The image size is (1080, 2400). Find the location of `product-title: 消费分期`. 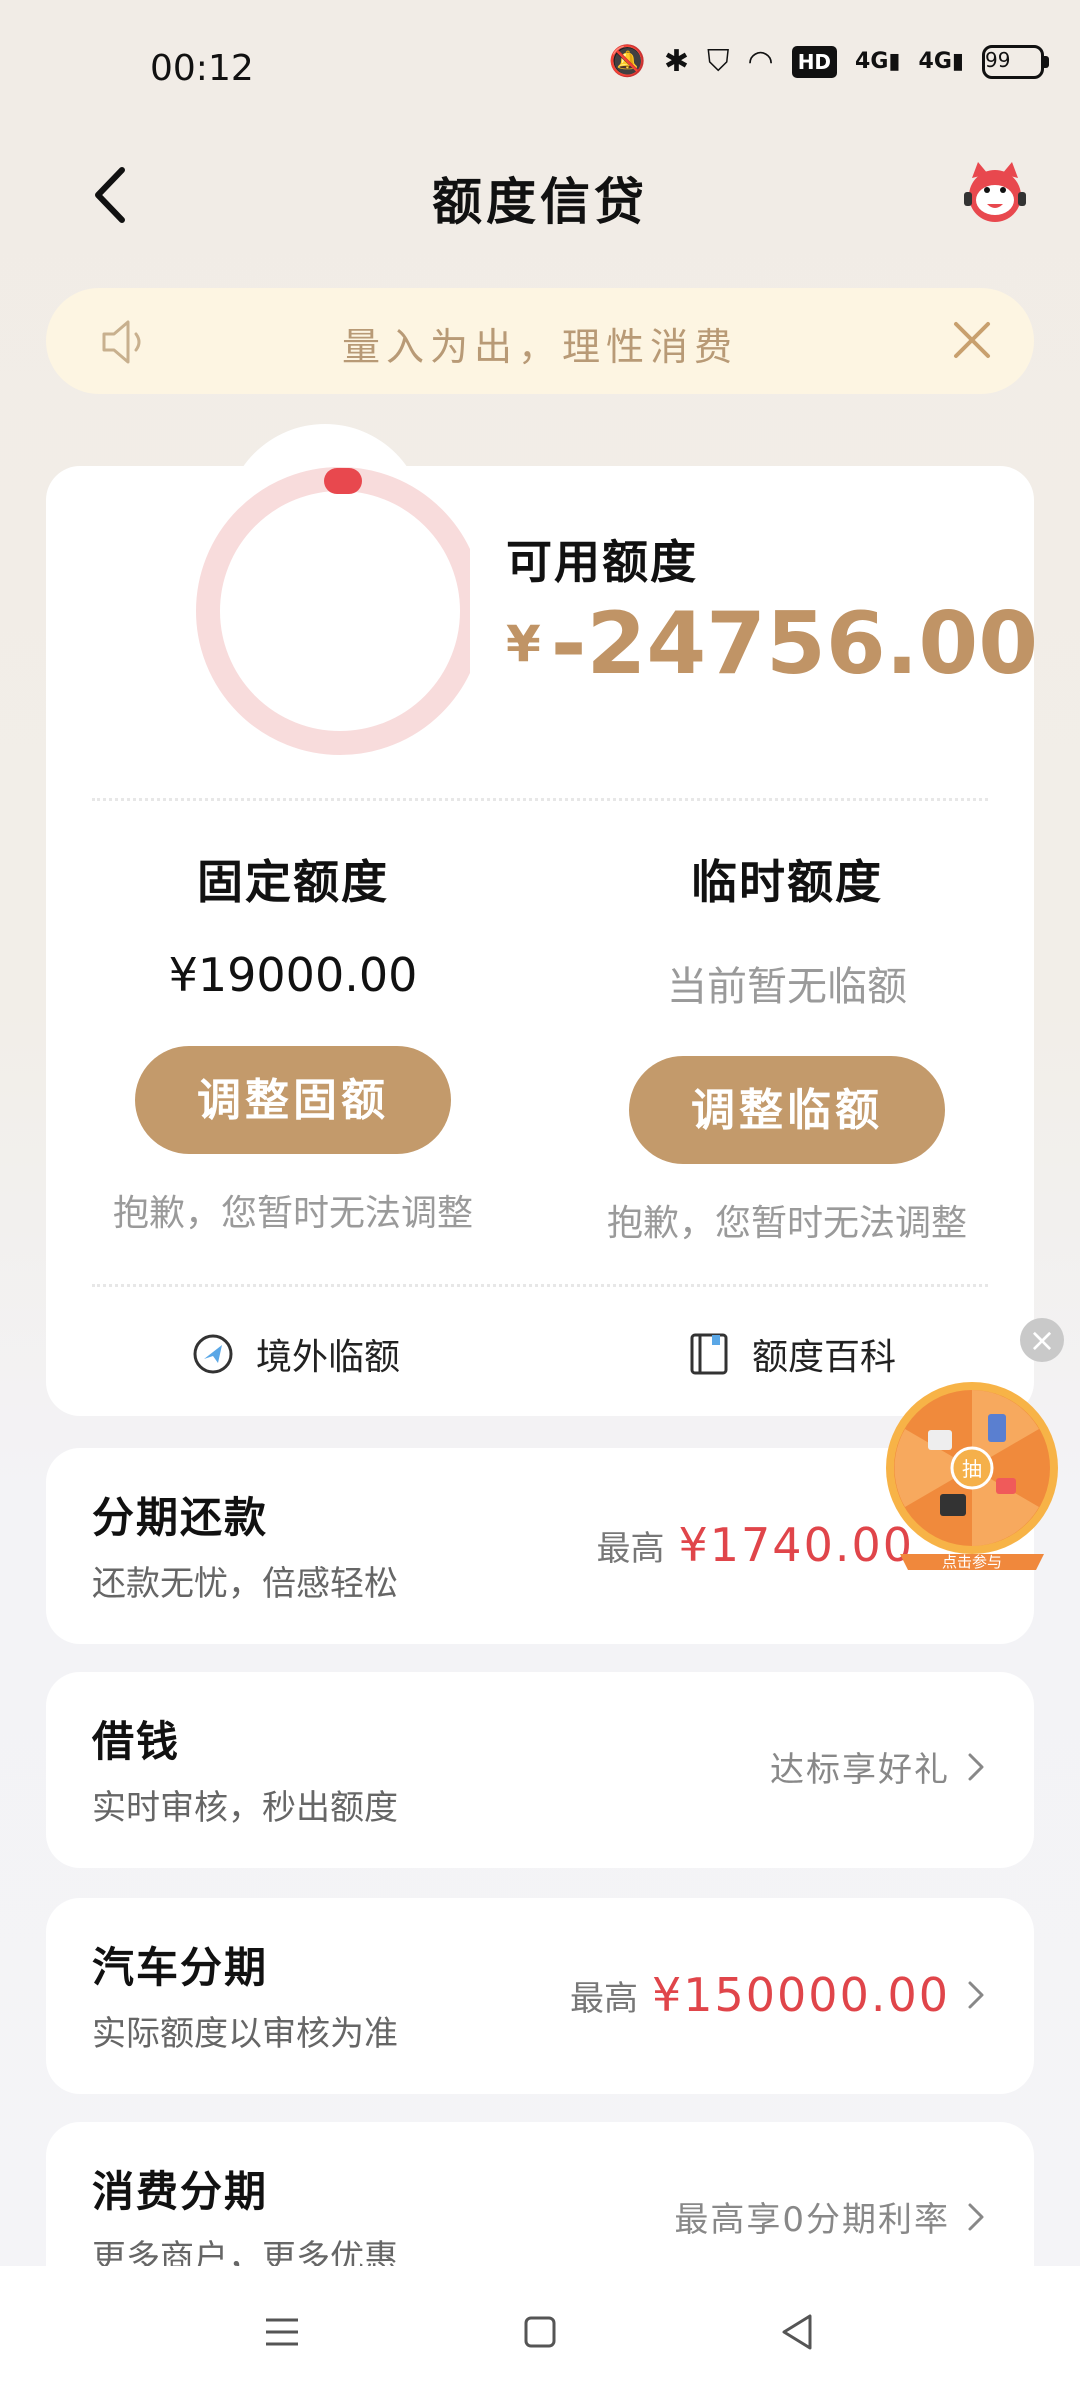

product-title: 消费分期 is located at coordinates (180, 2191).